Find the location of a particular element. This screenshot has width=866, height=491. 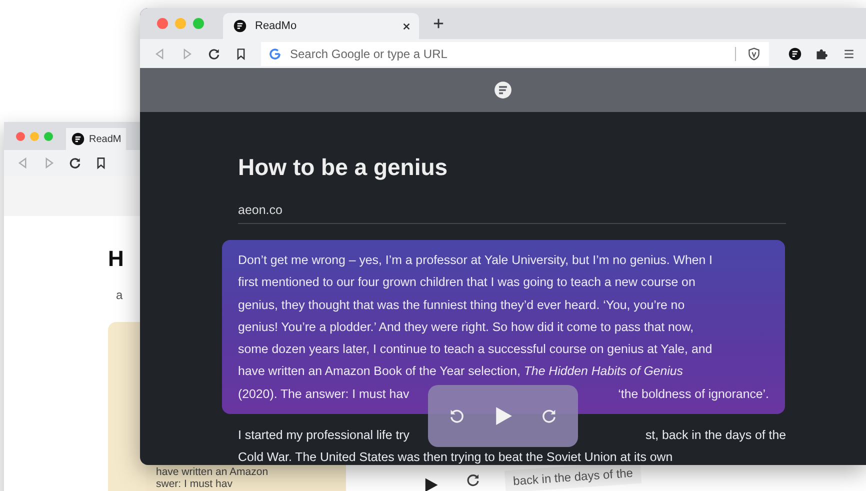

paragraph-line: first mentioned to our four grown children that I was going to teach a new course on is located at coordinates (467, 283).